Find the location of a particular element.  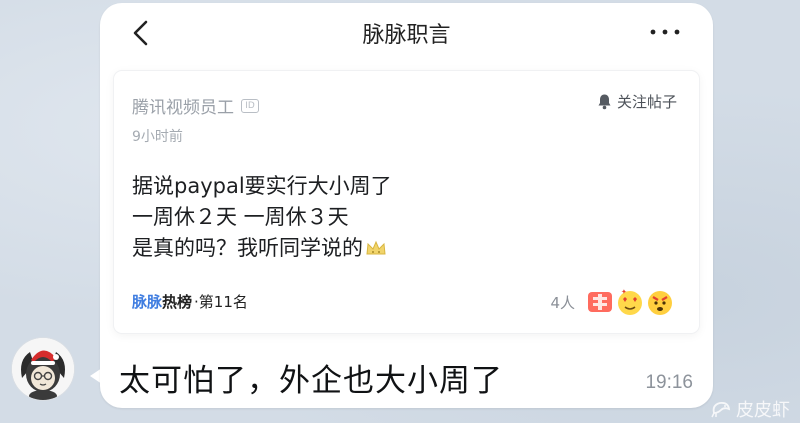

author-row: 腾讯视频员工 ID is located at coordinates (195, 105).